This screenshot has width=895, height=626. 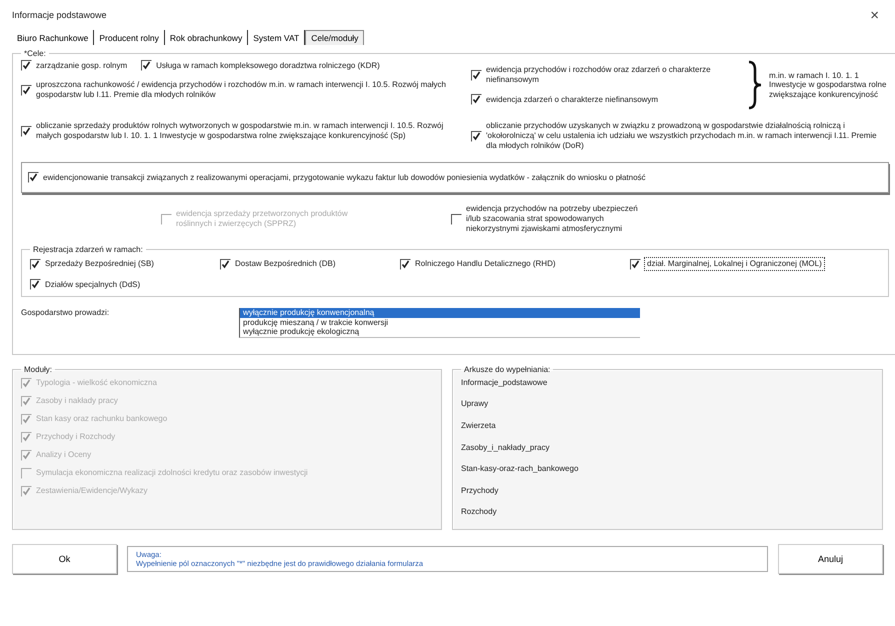 What do you see at coordinates (828, 85) in the screenshot?
I see `bracket-note: m.in. w ramach I. 10. 1. 1 Inwestycje w gospodarstwa rolne zwiększające konkurencyjność` at bounding box center [828, 85].